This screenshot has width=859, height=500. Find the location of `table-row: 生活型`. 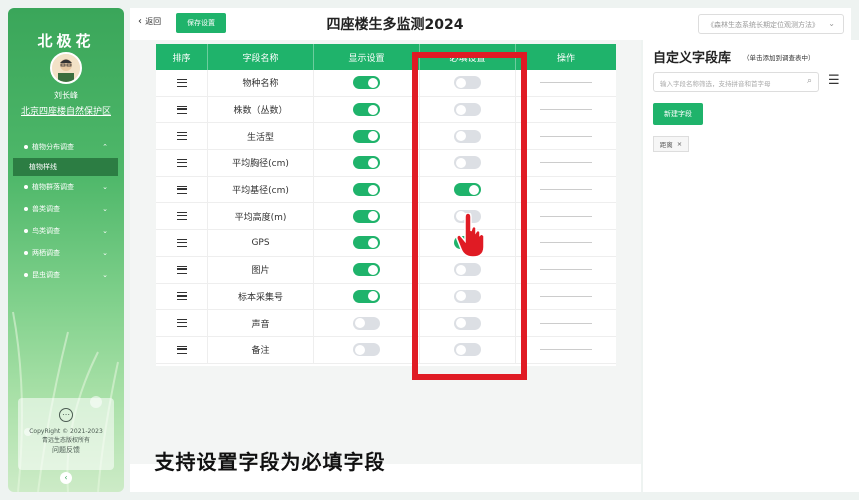

table-row: 生活型 is located at coordinates (386, 137).